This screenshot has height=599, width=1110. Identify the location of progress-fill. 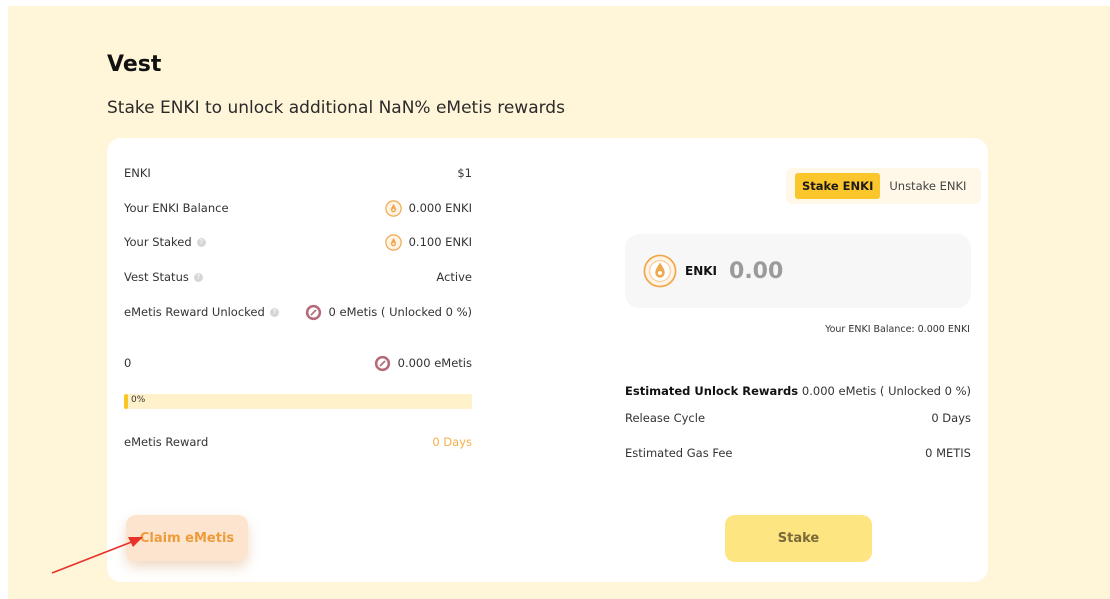
(126, 401).